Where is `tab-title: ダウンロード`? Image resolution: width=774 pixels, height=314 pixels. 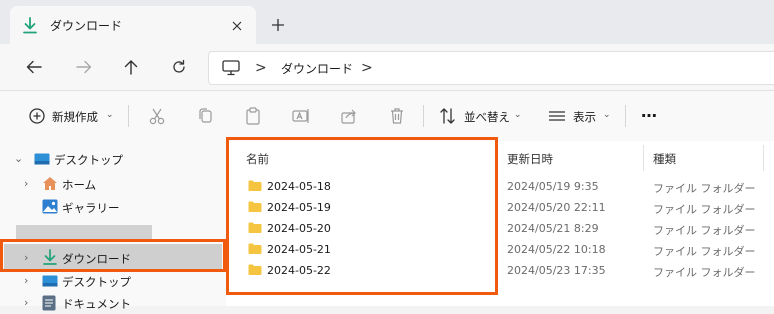 tab-title: ダウンロード is located at coordinates (86, 26).